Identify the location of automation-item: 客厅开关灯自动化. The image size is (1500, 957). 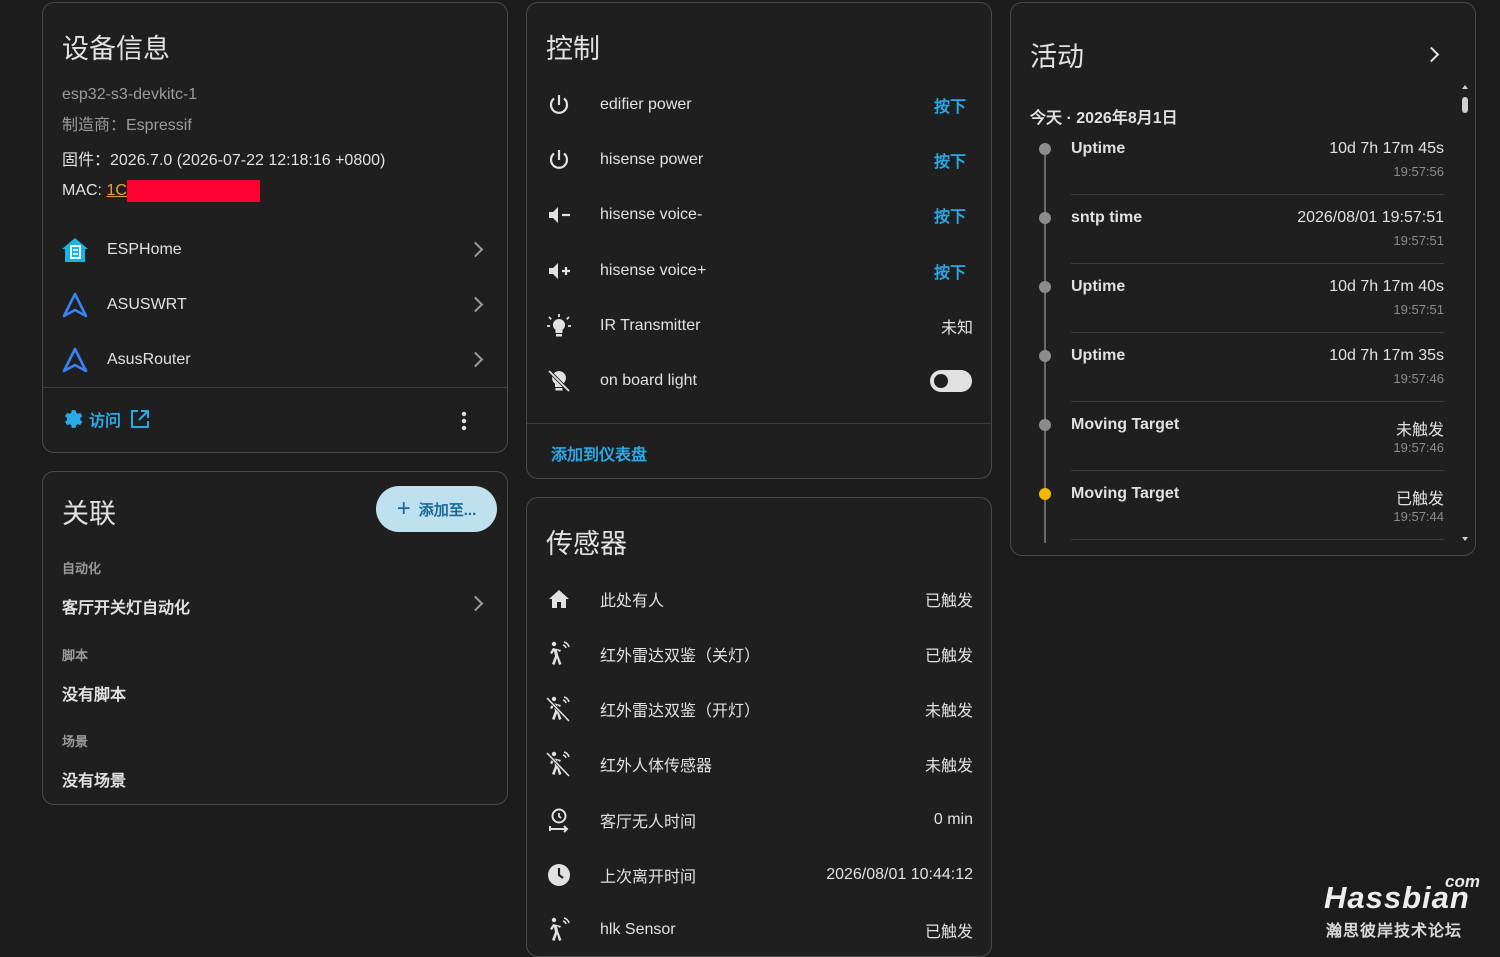
(126, 606).